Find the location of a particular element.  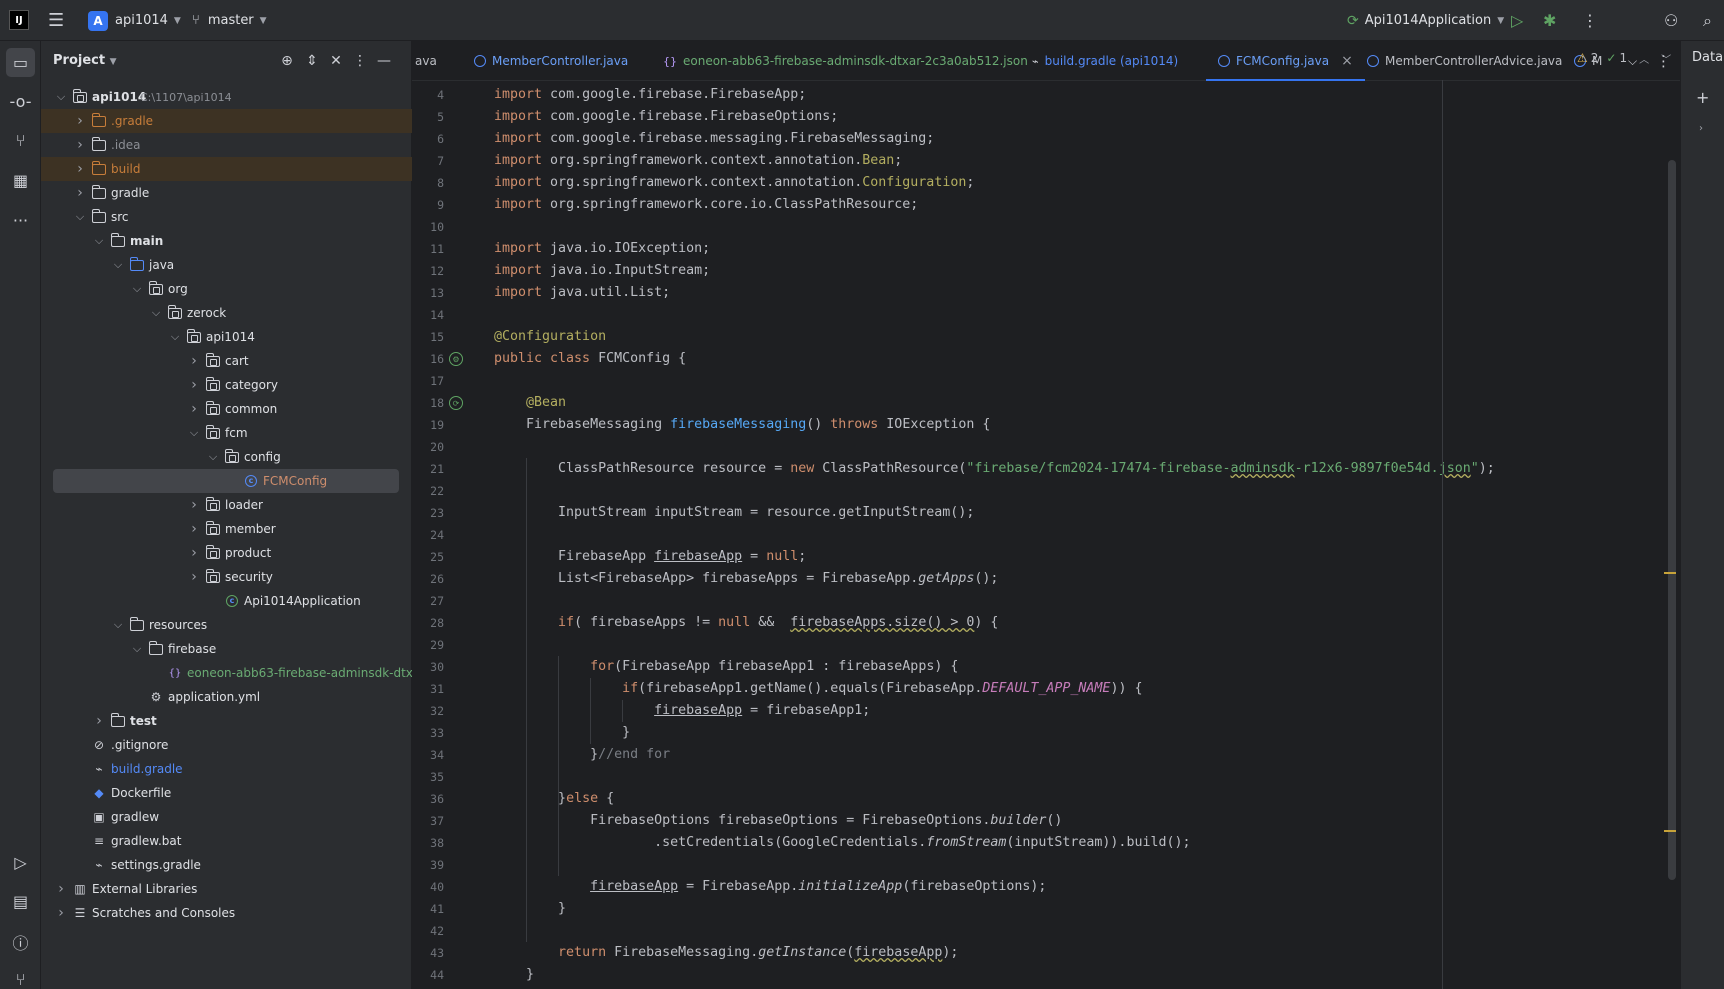

tree-node: › common is located at coordinates (226, 409).